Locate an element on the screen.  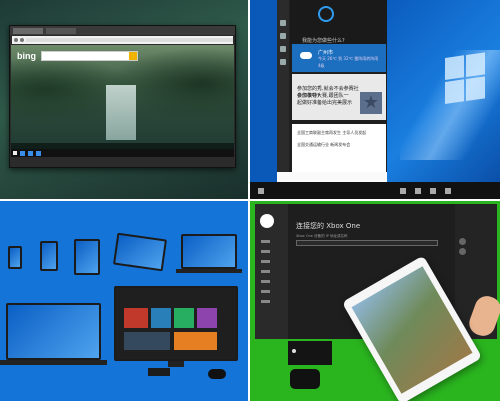
home-icon is located at coordinates (283, 23).